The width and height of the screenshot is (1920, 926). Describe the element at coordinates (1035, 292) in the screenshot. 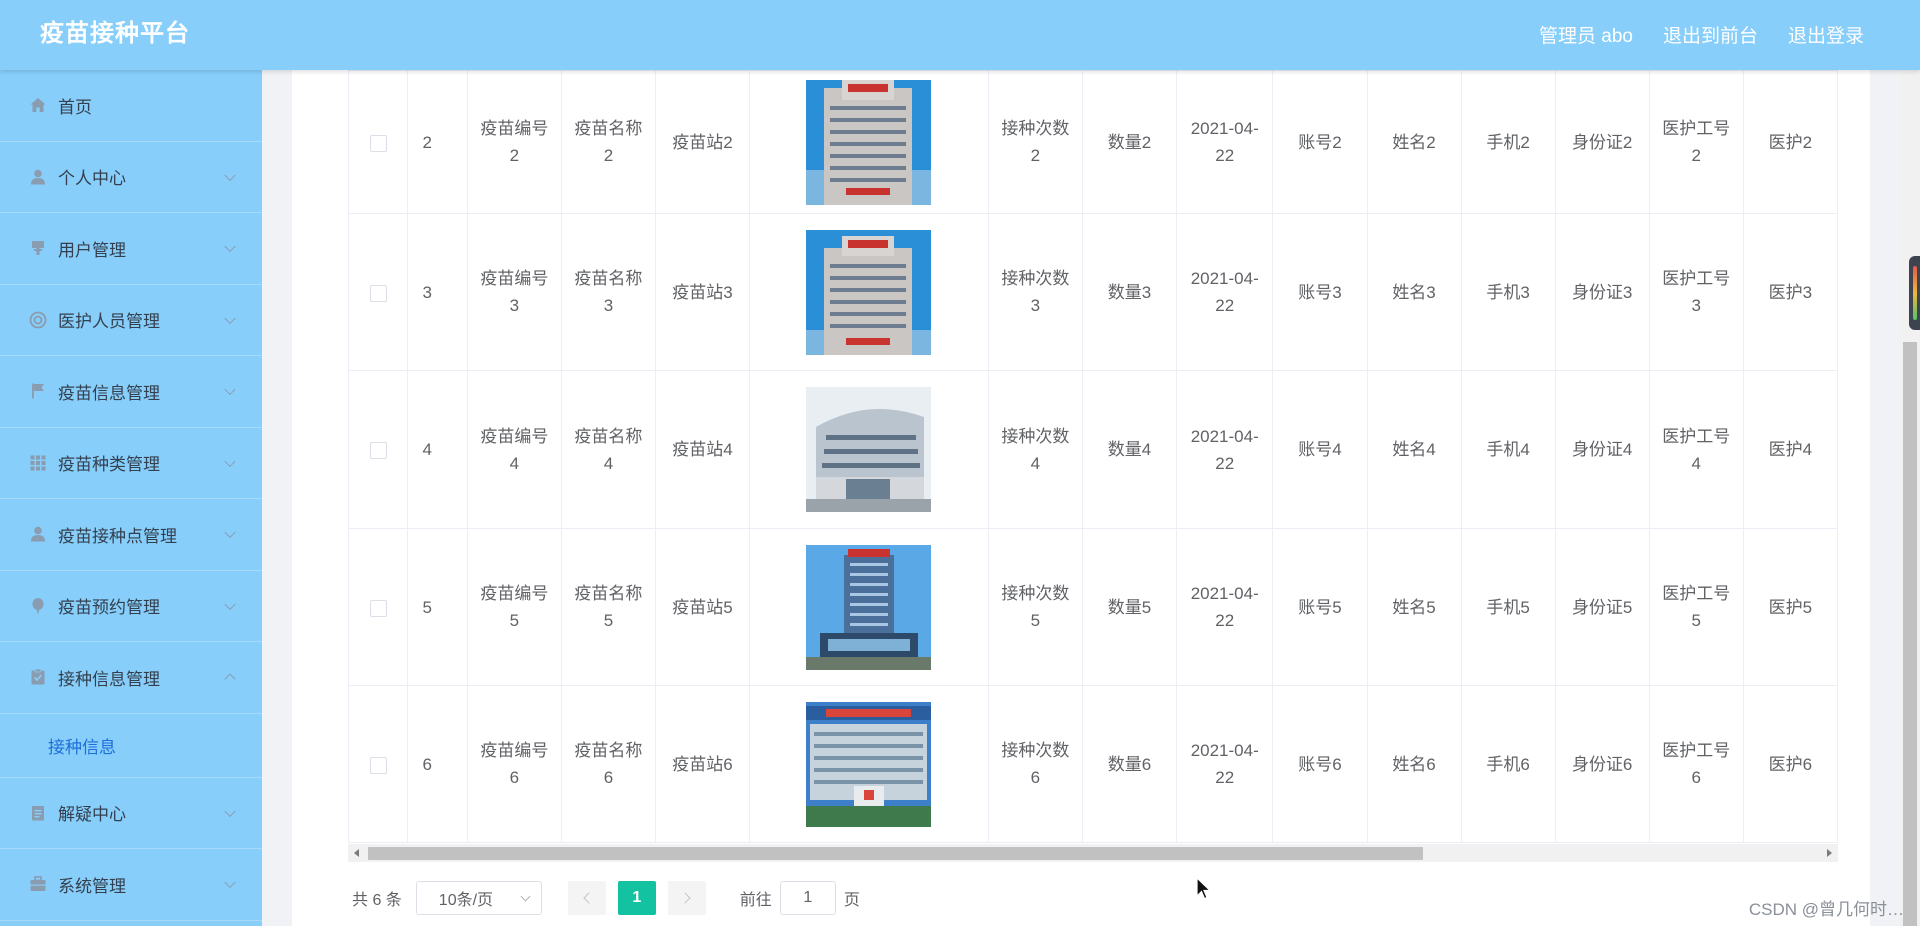

I see `times-cell: 接种次数3` at that location.